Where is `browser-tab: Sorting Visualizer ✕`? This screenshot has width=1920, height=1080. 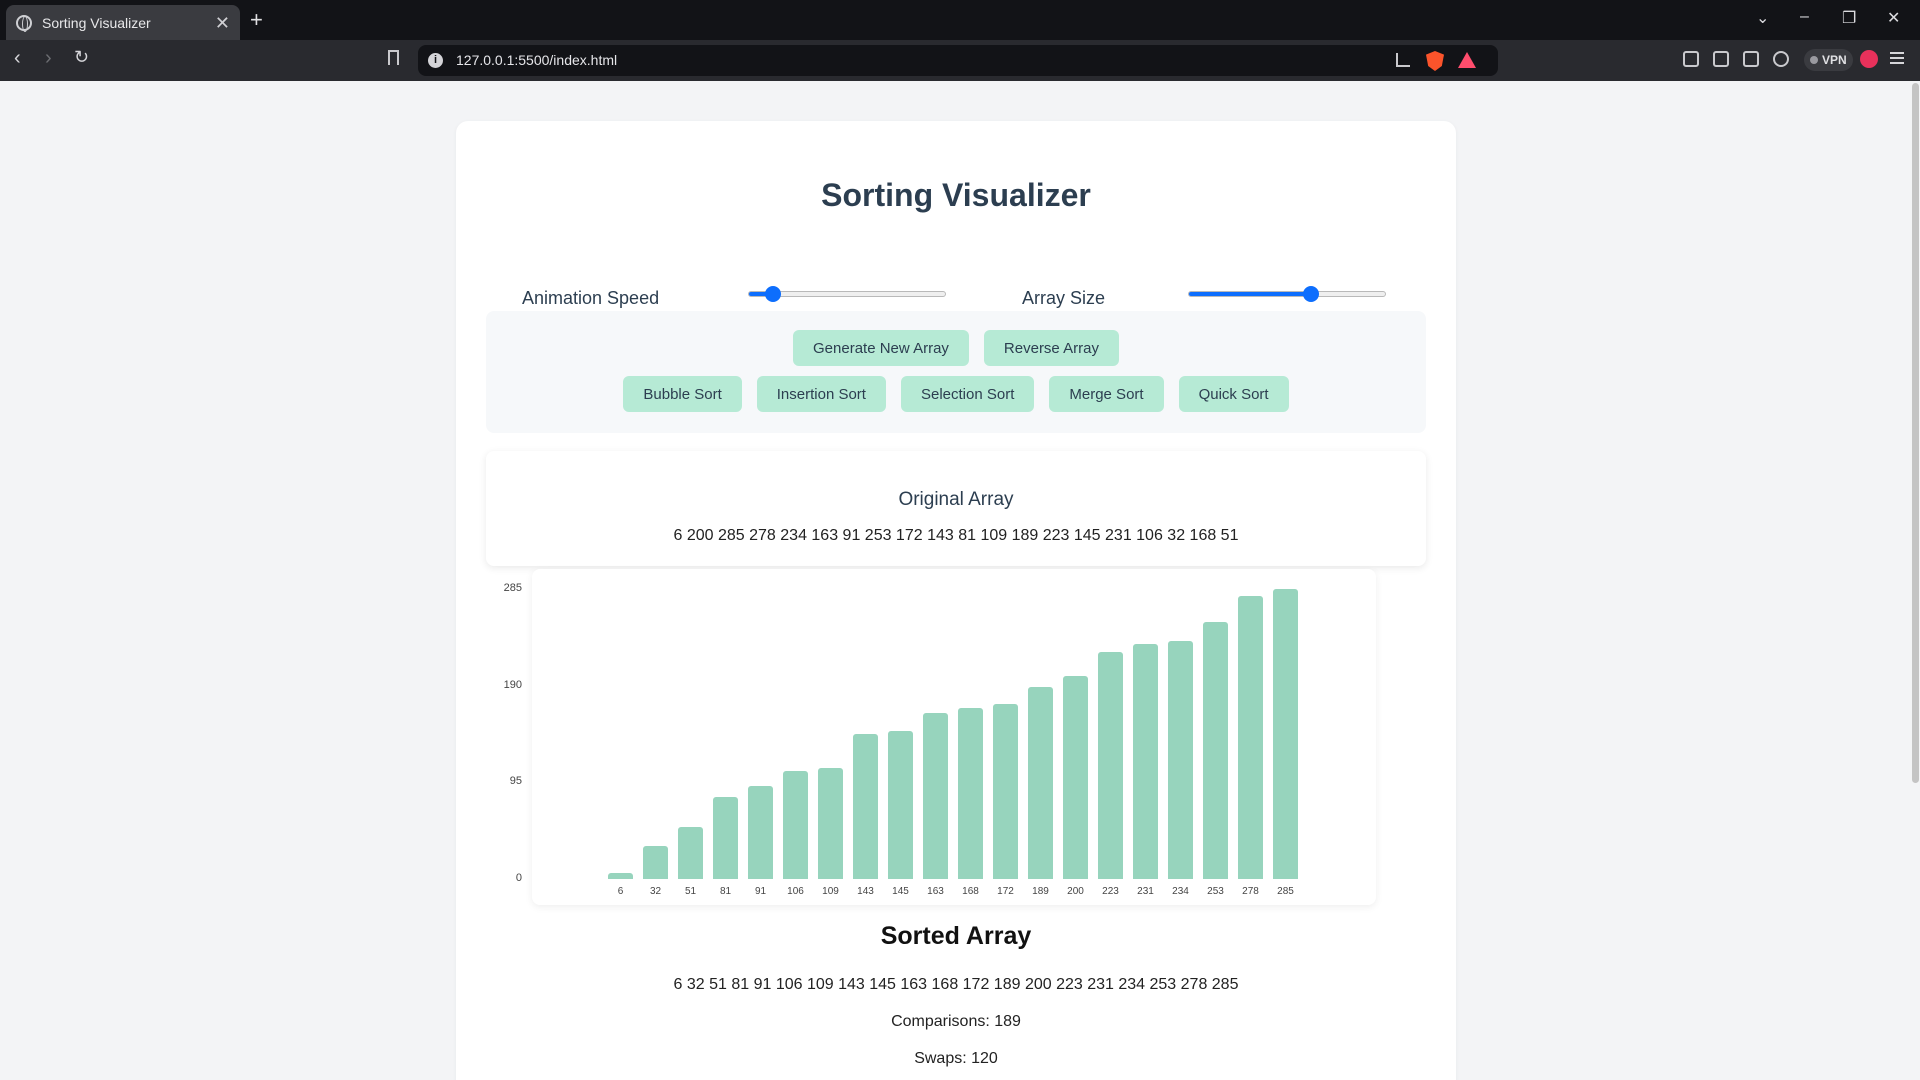 browser-tab: Sorting Visualizer ✕ is located at coordinates (123, 22).